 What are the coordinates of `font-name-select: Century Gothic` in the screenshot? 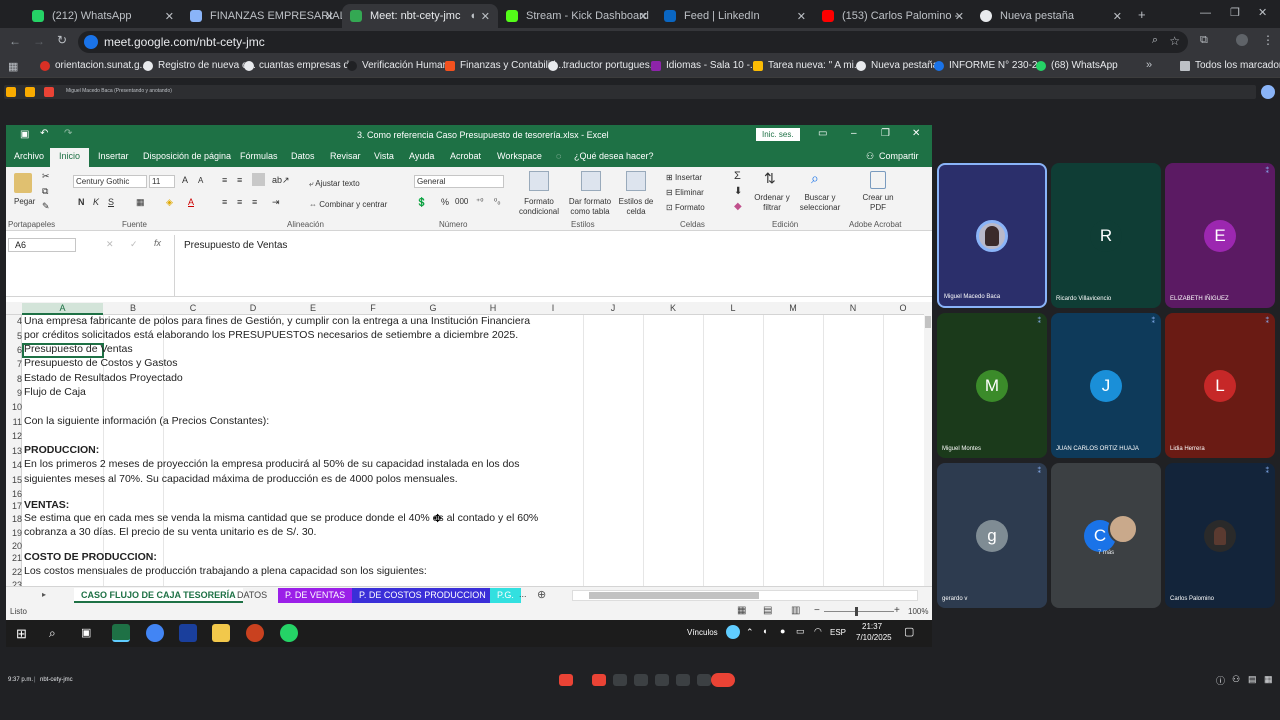 It's located at (110, 181).